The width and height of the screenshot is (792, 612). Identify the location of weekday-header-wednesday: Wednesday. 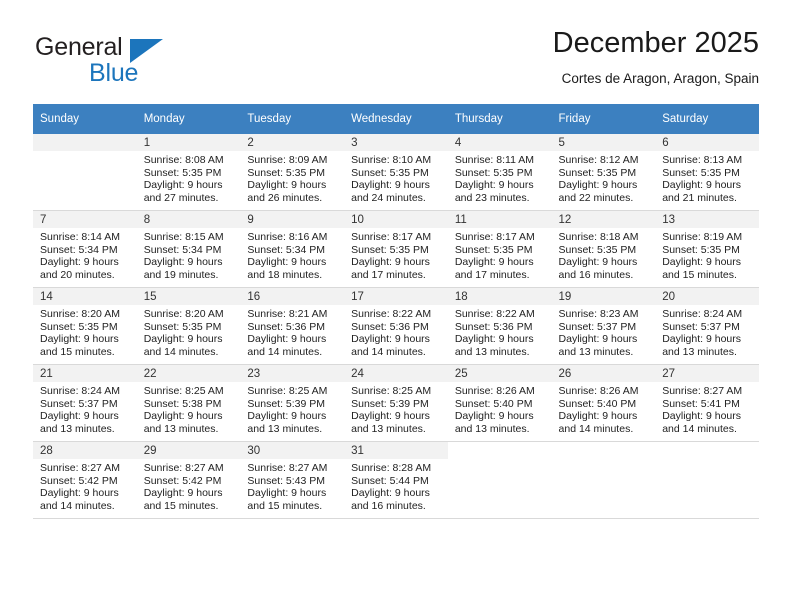
(396, 119).